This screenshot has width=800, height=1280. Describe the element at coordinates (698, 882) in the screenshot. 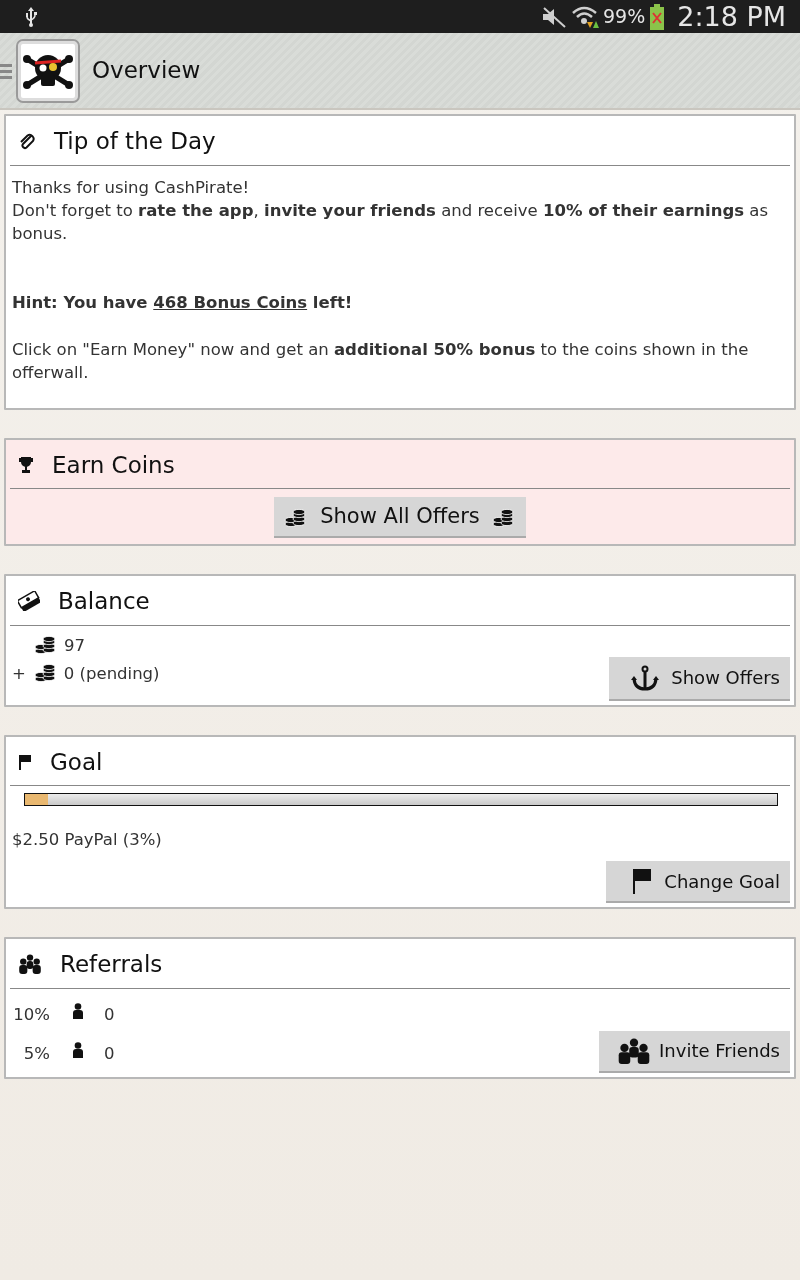

I see `change-goal-button: Change Goal` at that location.